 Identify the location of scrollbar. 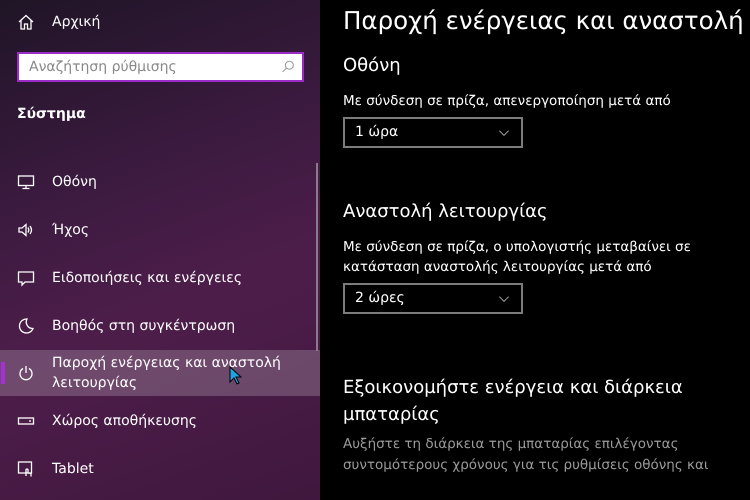
(317, 257).